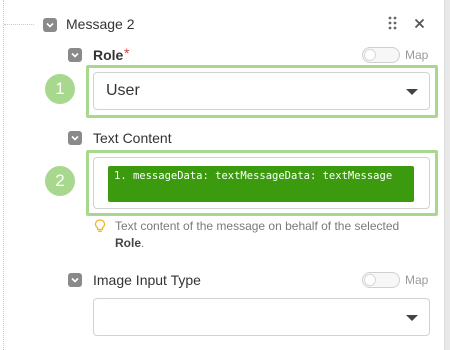  I want to click on role-label: Role, so click(108, 55).